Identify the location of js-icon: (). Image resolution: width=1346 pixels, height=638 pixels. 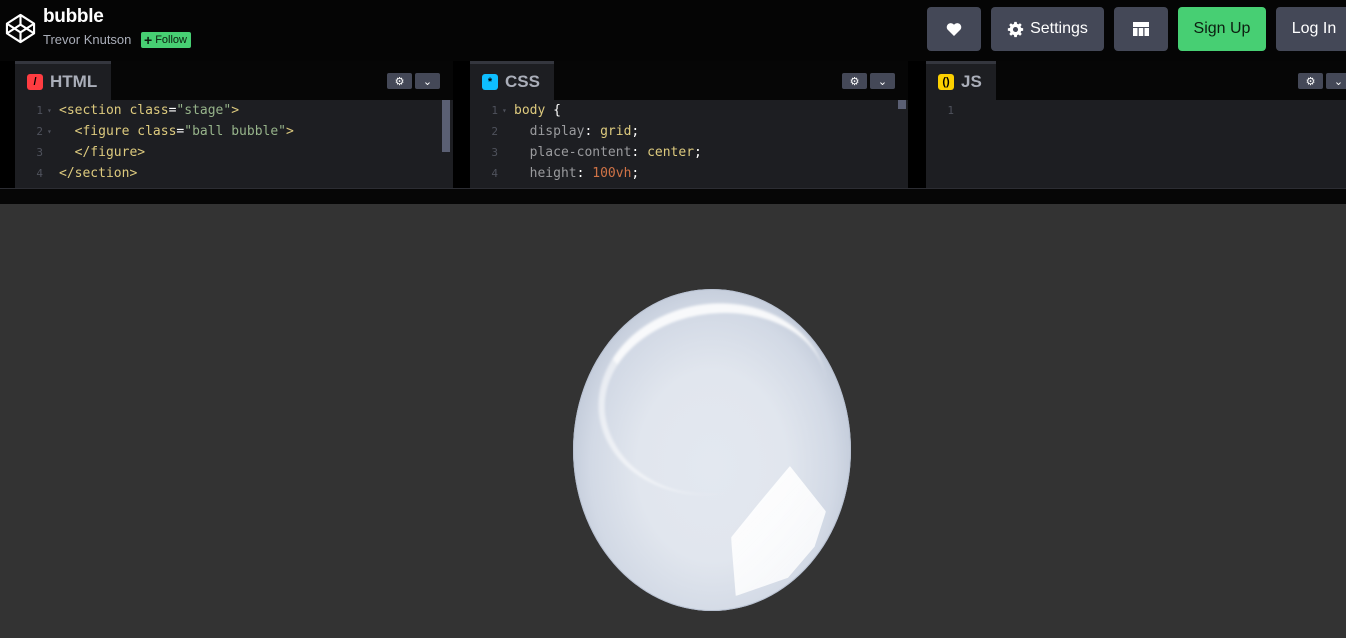
(946, 82).